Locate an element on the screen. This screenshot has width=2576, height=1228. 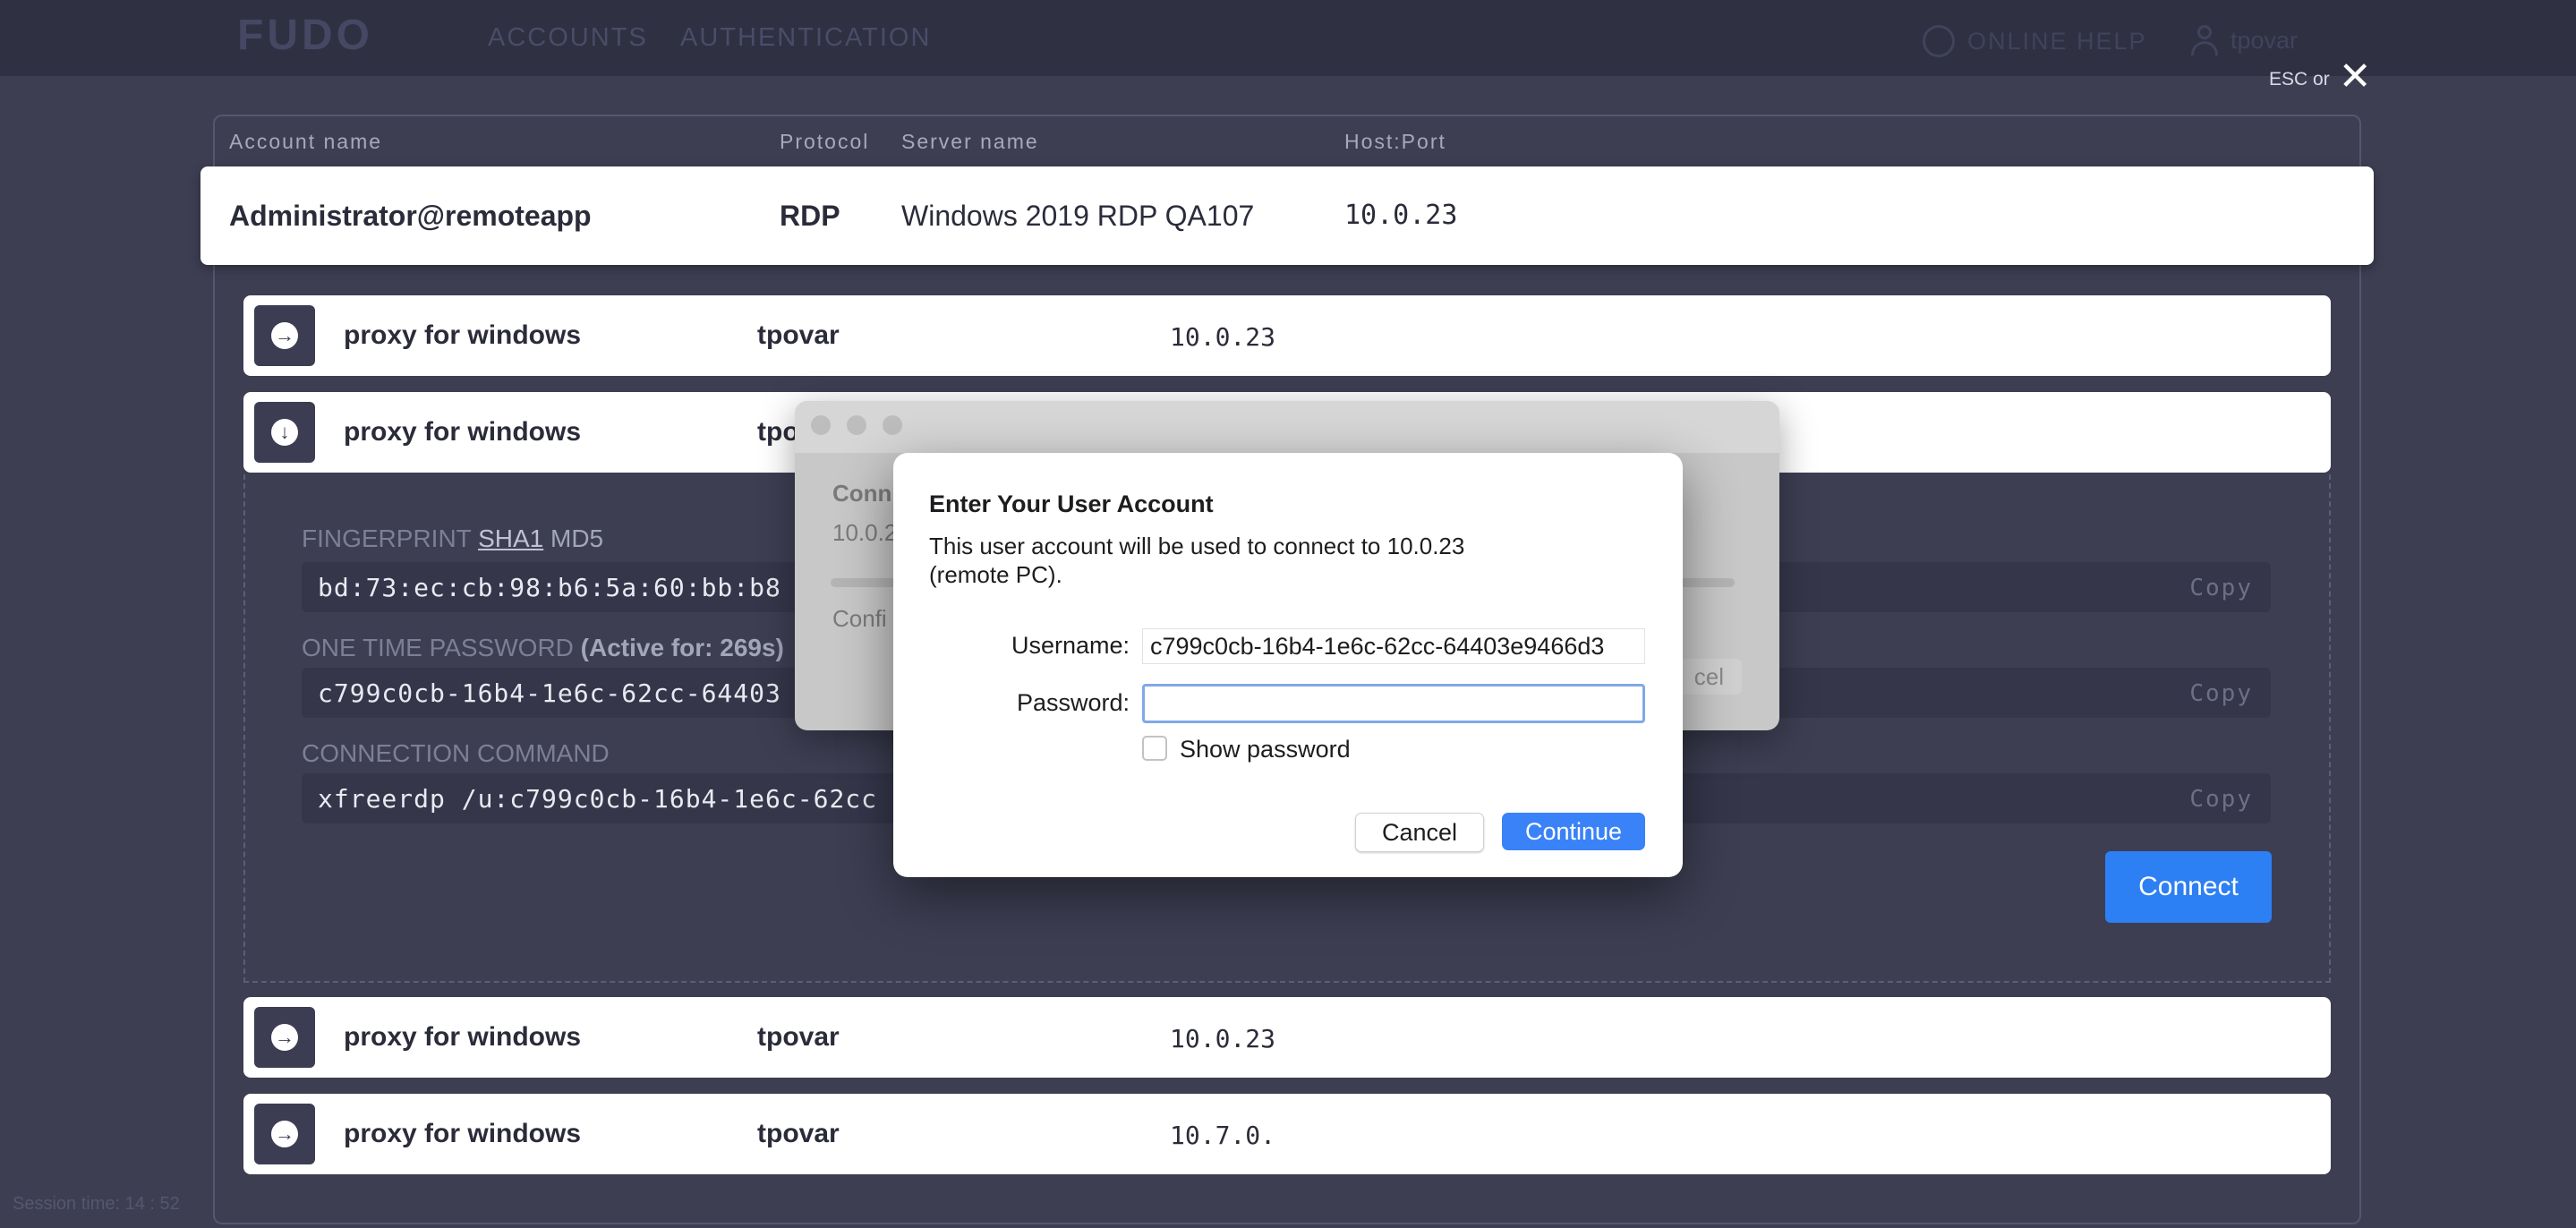
username-field: c799c0cb-16b4-1e6c-62cc-64403e9466d3 is located at coordinates (1393, 646).